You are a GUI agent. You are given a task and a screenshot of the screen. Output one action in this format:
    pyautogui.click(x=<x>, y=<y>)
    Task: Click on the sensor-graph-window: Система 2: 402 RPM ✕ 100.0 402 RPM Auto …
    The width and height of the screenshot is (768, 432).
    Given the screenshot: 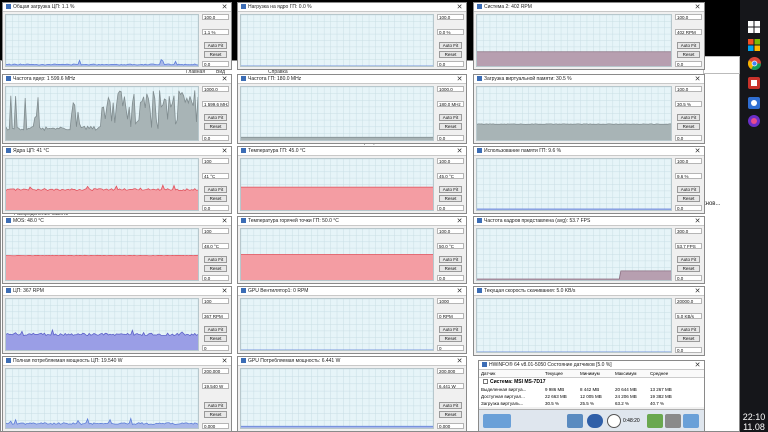 What is the action you would take?
    pyautogui.click(x=589, y=36)
    